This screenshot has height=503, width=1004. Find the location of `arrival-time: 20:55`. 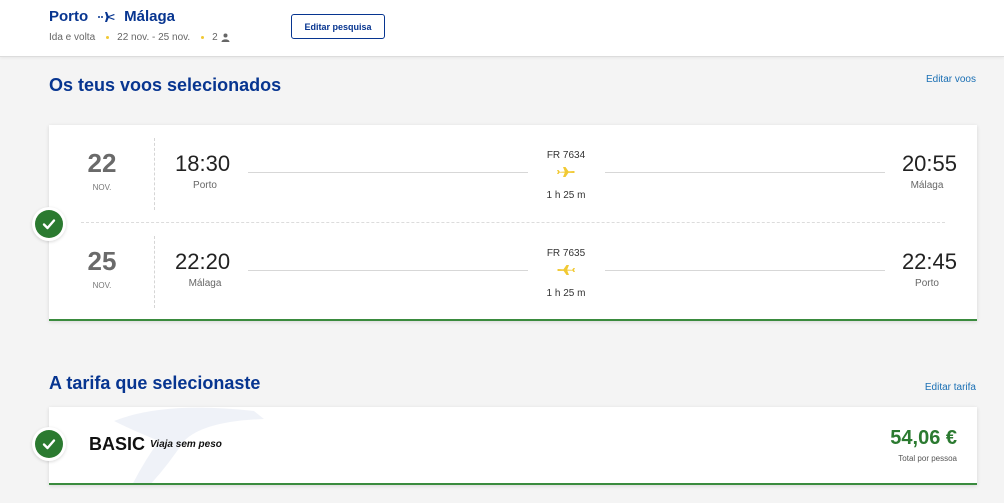

arrival-time: 20:55 is located at coordinates (929, 163).